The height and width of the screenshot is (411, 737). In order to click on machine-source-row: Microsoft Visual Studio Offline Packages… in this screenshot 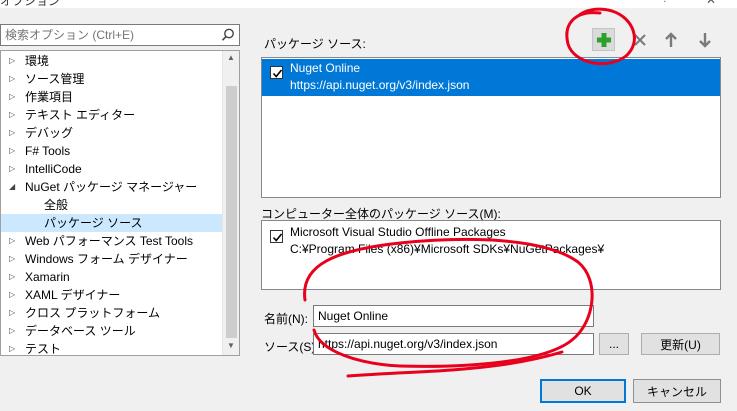, I will do `click(491, 241)`.